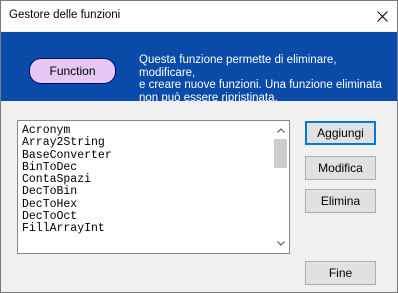 This screenshot has width=398, height=293. Describe the element at coordinates (280, 187) in the screenshot. I see `vertical-scrollbar` at that location.